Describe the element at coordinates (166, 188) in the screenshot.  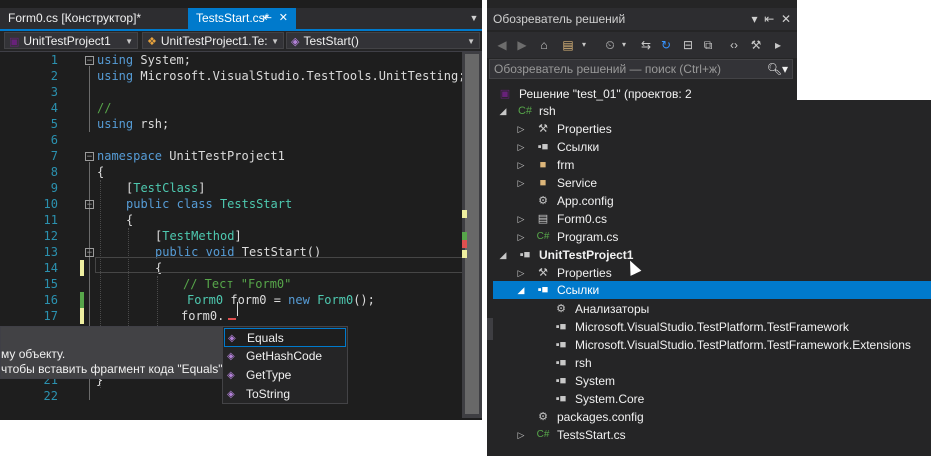
I see `code-line-9: [TestClass]` at that location.